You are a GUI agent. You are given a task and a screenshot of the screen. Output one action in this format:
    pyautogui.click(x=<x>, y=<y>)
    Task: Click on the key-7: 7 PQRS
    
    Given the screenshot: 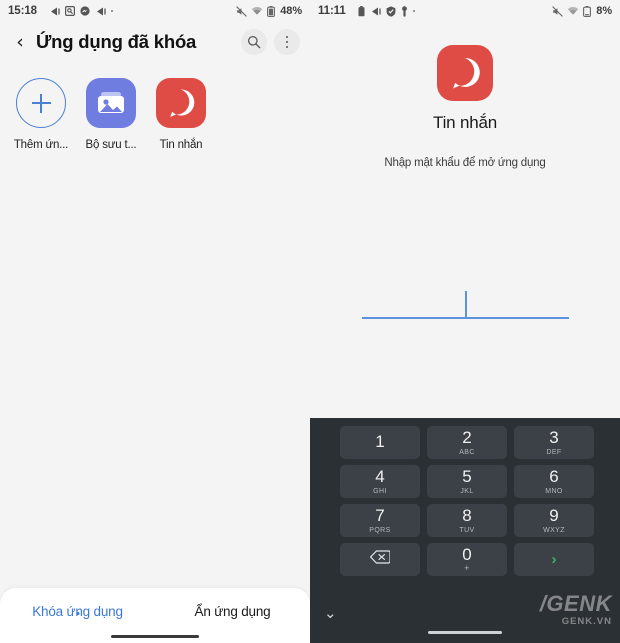 What is the action you would take?
    pyautogui.click(x=380, y=520)
    